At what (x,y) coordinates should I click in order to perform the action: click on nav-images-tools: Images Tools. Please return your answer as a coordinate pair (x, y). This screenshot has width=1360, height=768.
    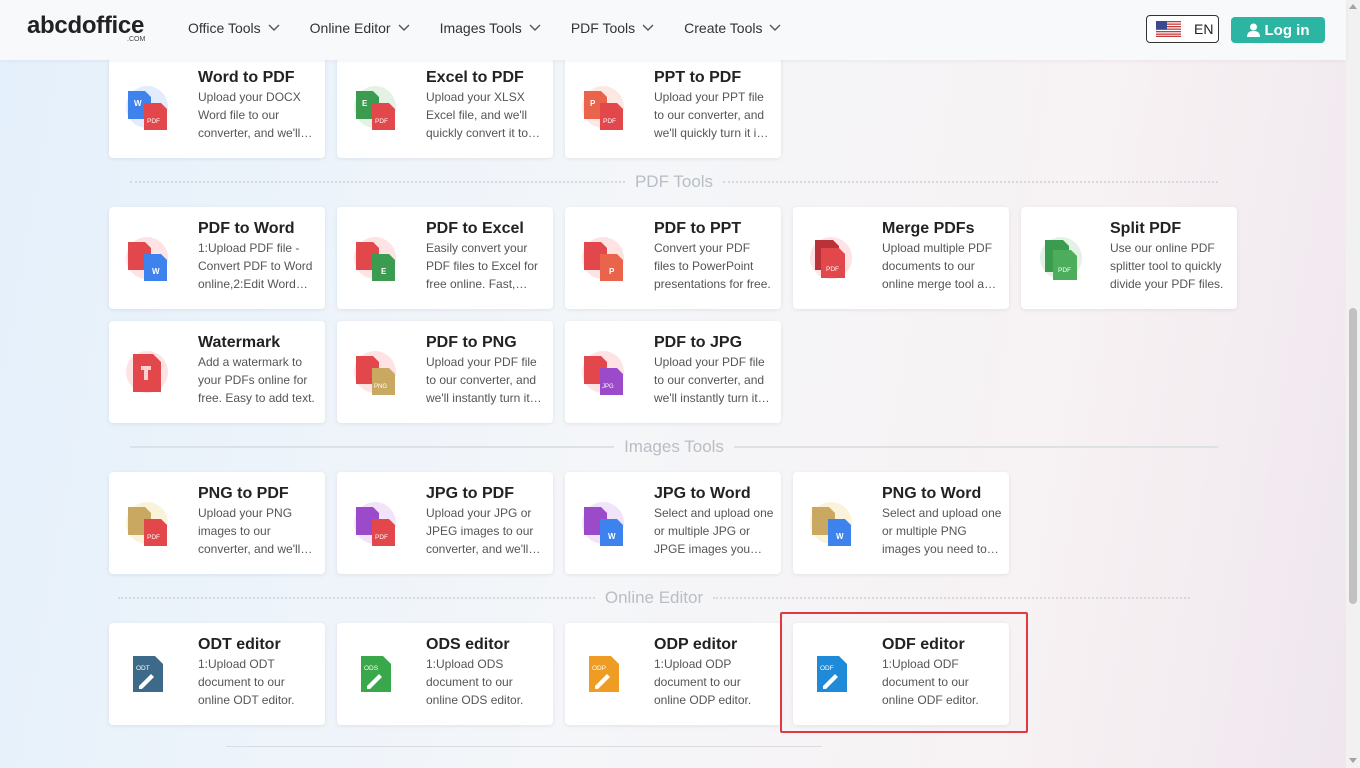
    Looking at the image, I should click on (490, 28).